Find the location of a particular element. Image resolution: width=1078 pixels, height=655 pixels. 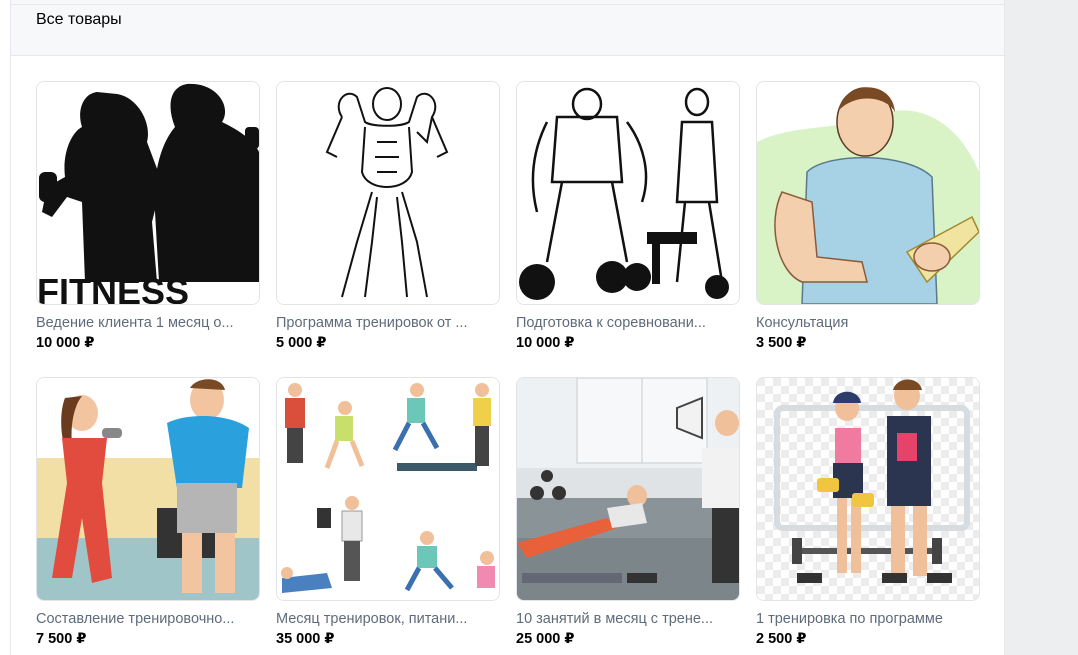

workout-people-image is located at coordinates (388, 489).